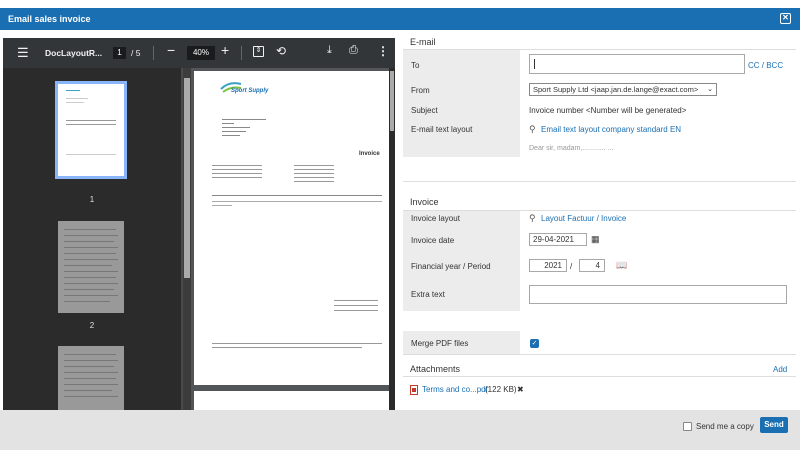 The width and height of the screenshot is (800, 450). I want to click on period-slash: /, so click(571, 266).